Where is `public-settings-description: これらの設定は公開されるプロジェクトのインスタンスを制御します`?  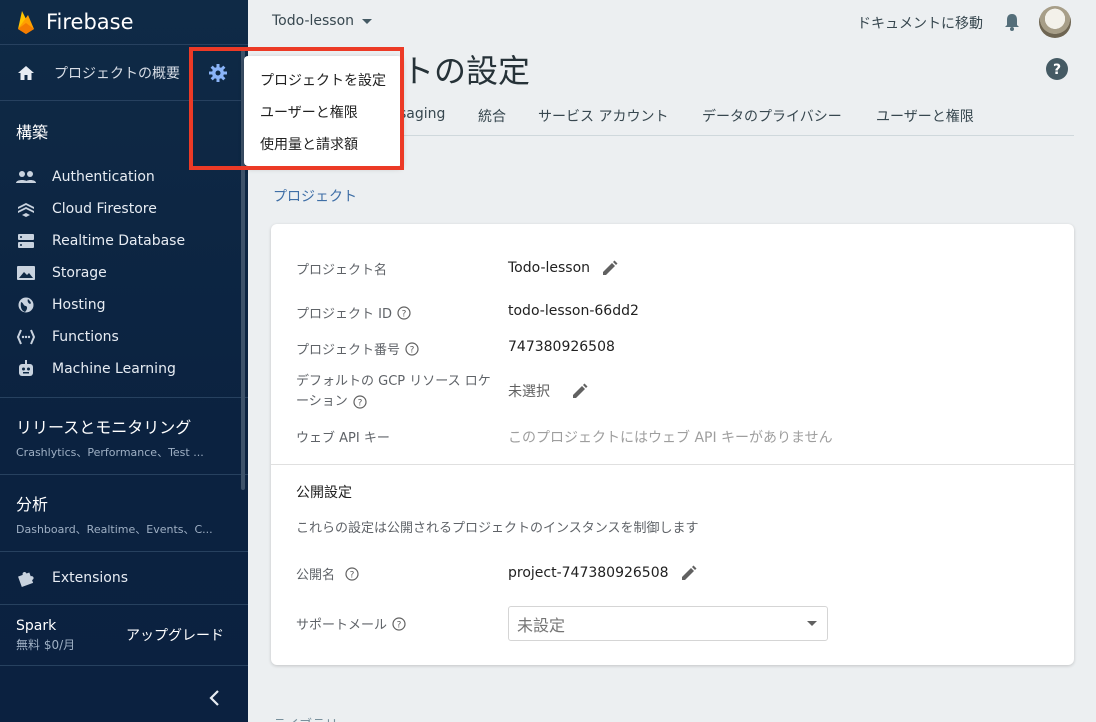 public-settings-description: これらの設定は公開されるプロジェクトのインスタンスを制御します is located at coordinates (497, 528).